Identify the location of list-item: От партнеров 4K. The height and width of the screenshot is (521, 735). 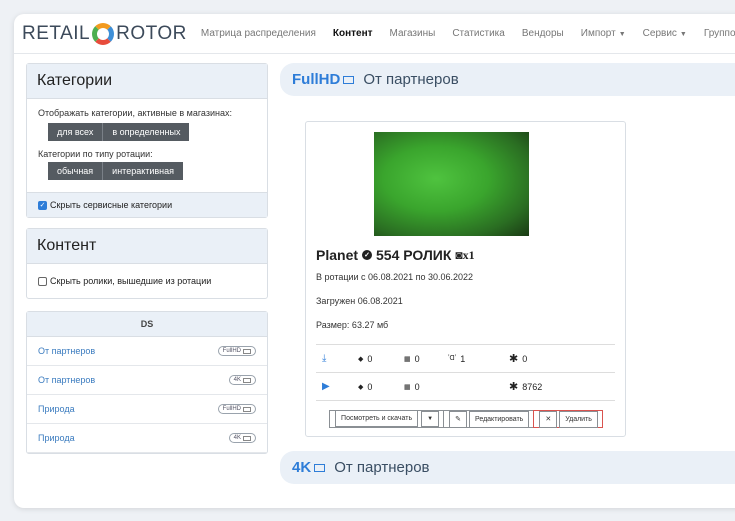
(147, 381).